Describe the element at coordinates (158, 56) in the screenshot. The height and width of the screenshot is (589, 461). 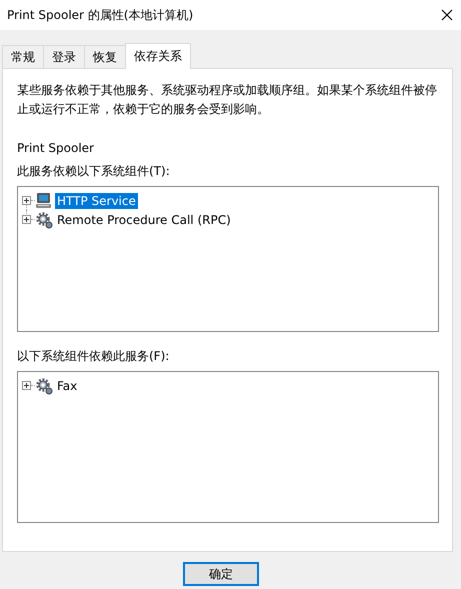
I see `tab: 依存关系` at that location.